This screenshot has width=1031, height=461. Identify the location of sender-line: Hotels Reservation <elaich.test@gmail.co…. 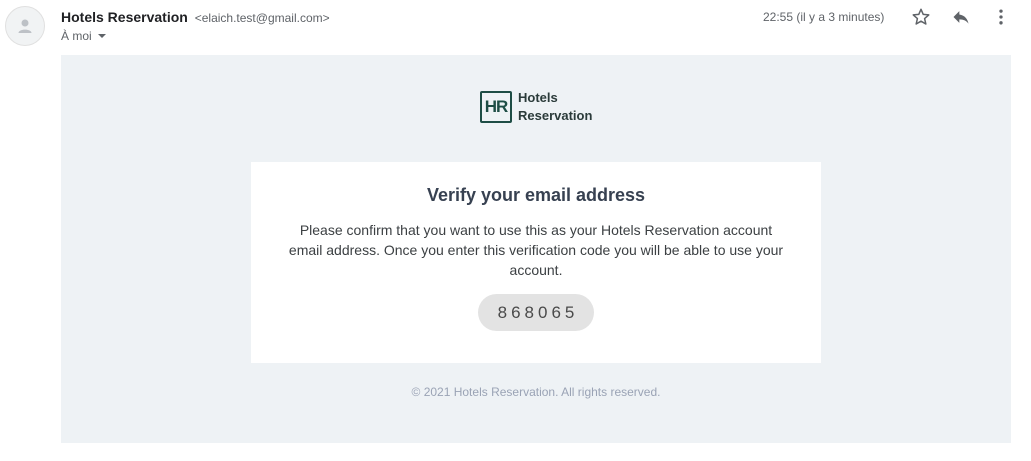
(195, 17).